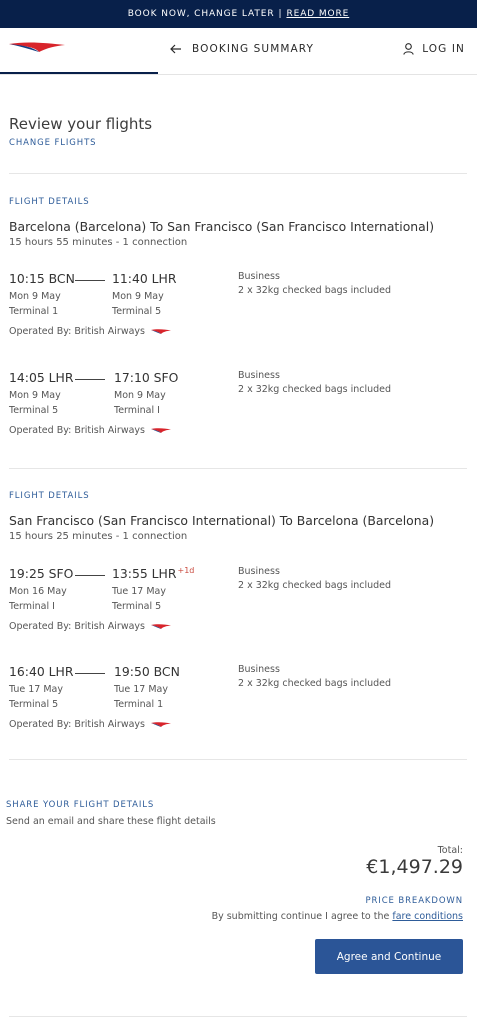  What do you see at coordinates (36, 689) in the screenshot?
I see `departure-date: Tue 17 May` at bounding box center [36, 689].